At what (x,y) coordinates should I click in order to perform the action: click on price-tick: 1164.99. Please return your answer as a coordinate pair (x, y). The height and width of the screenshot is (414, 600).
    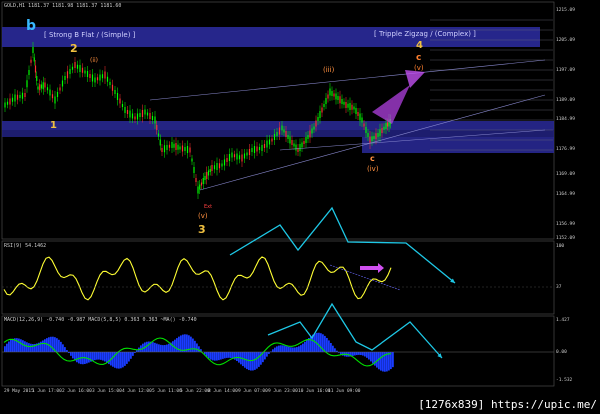
    Looking at the image, I should click on (565, 194).